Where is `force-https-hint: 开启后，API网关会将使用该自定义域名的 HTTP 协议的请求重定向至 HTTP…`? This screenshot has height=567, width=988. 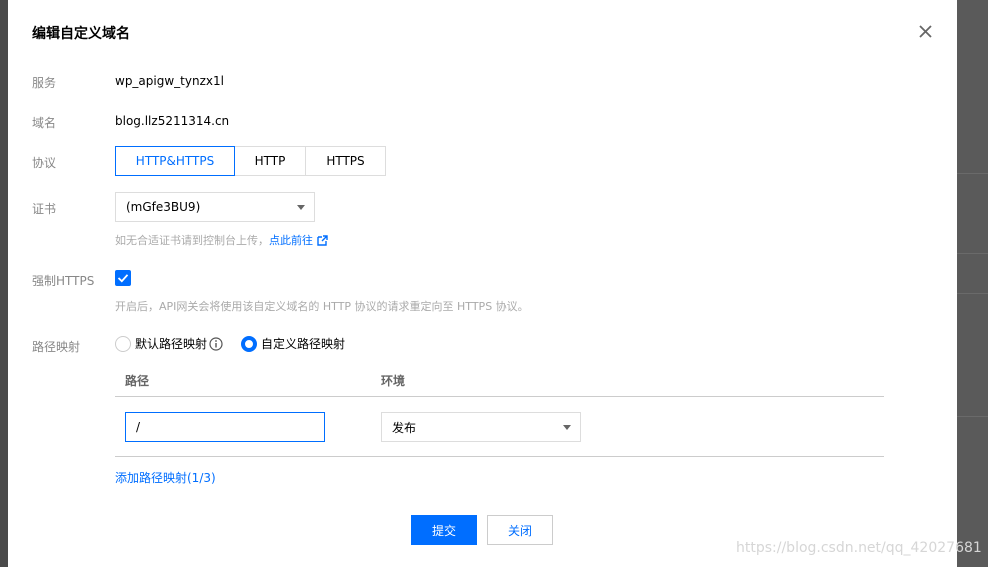
force-https-hint: 开启后，API网关会将使用该自定义域名的 HTTP 协议的请求重定向至 HTTP… is located at coordinates (322, 306).